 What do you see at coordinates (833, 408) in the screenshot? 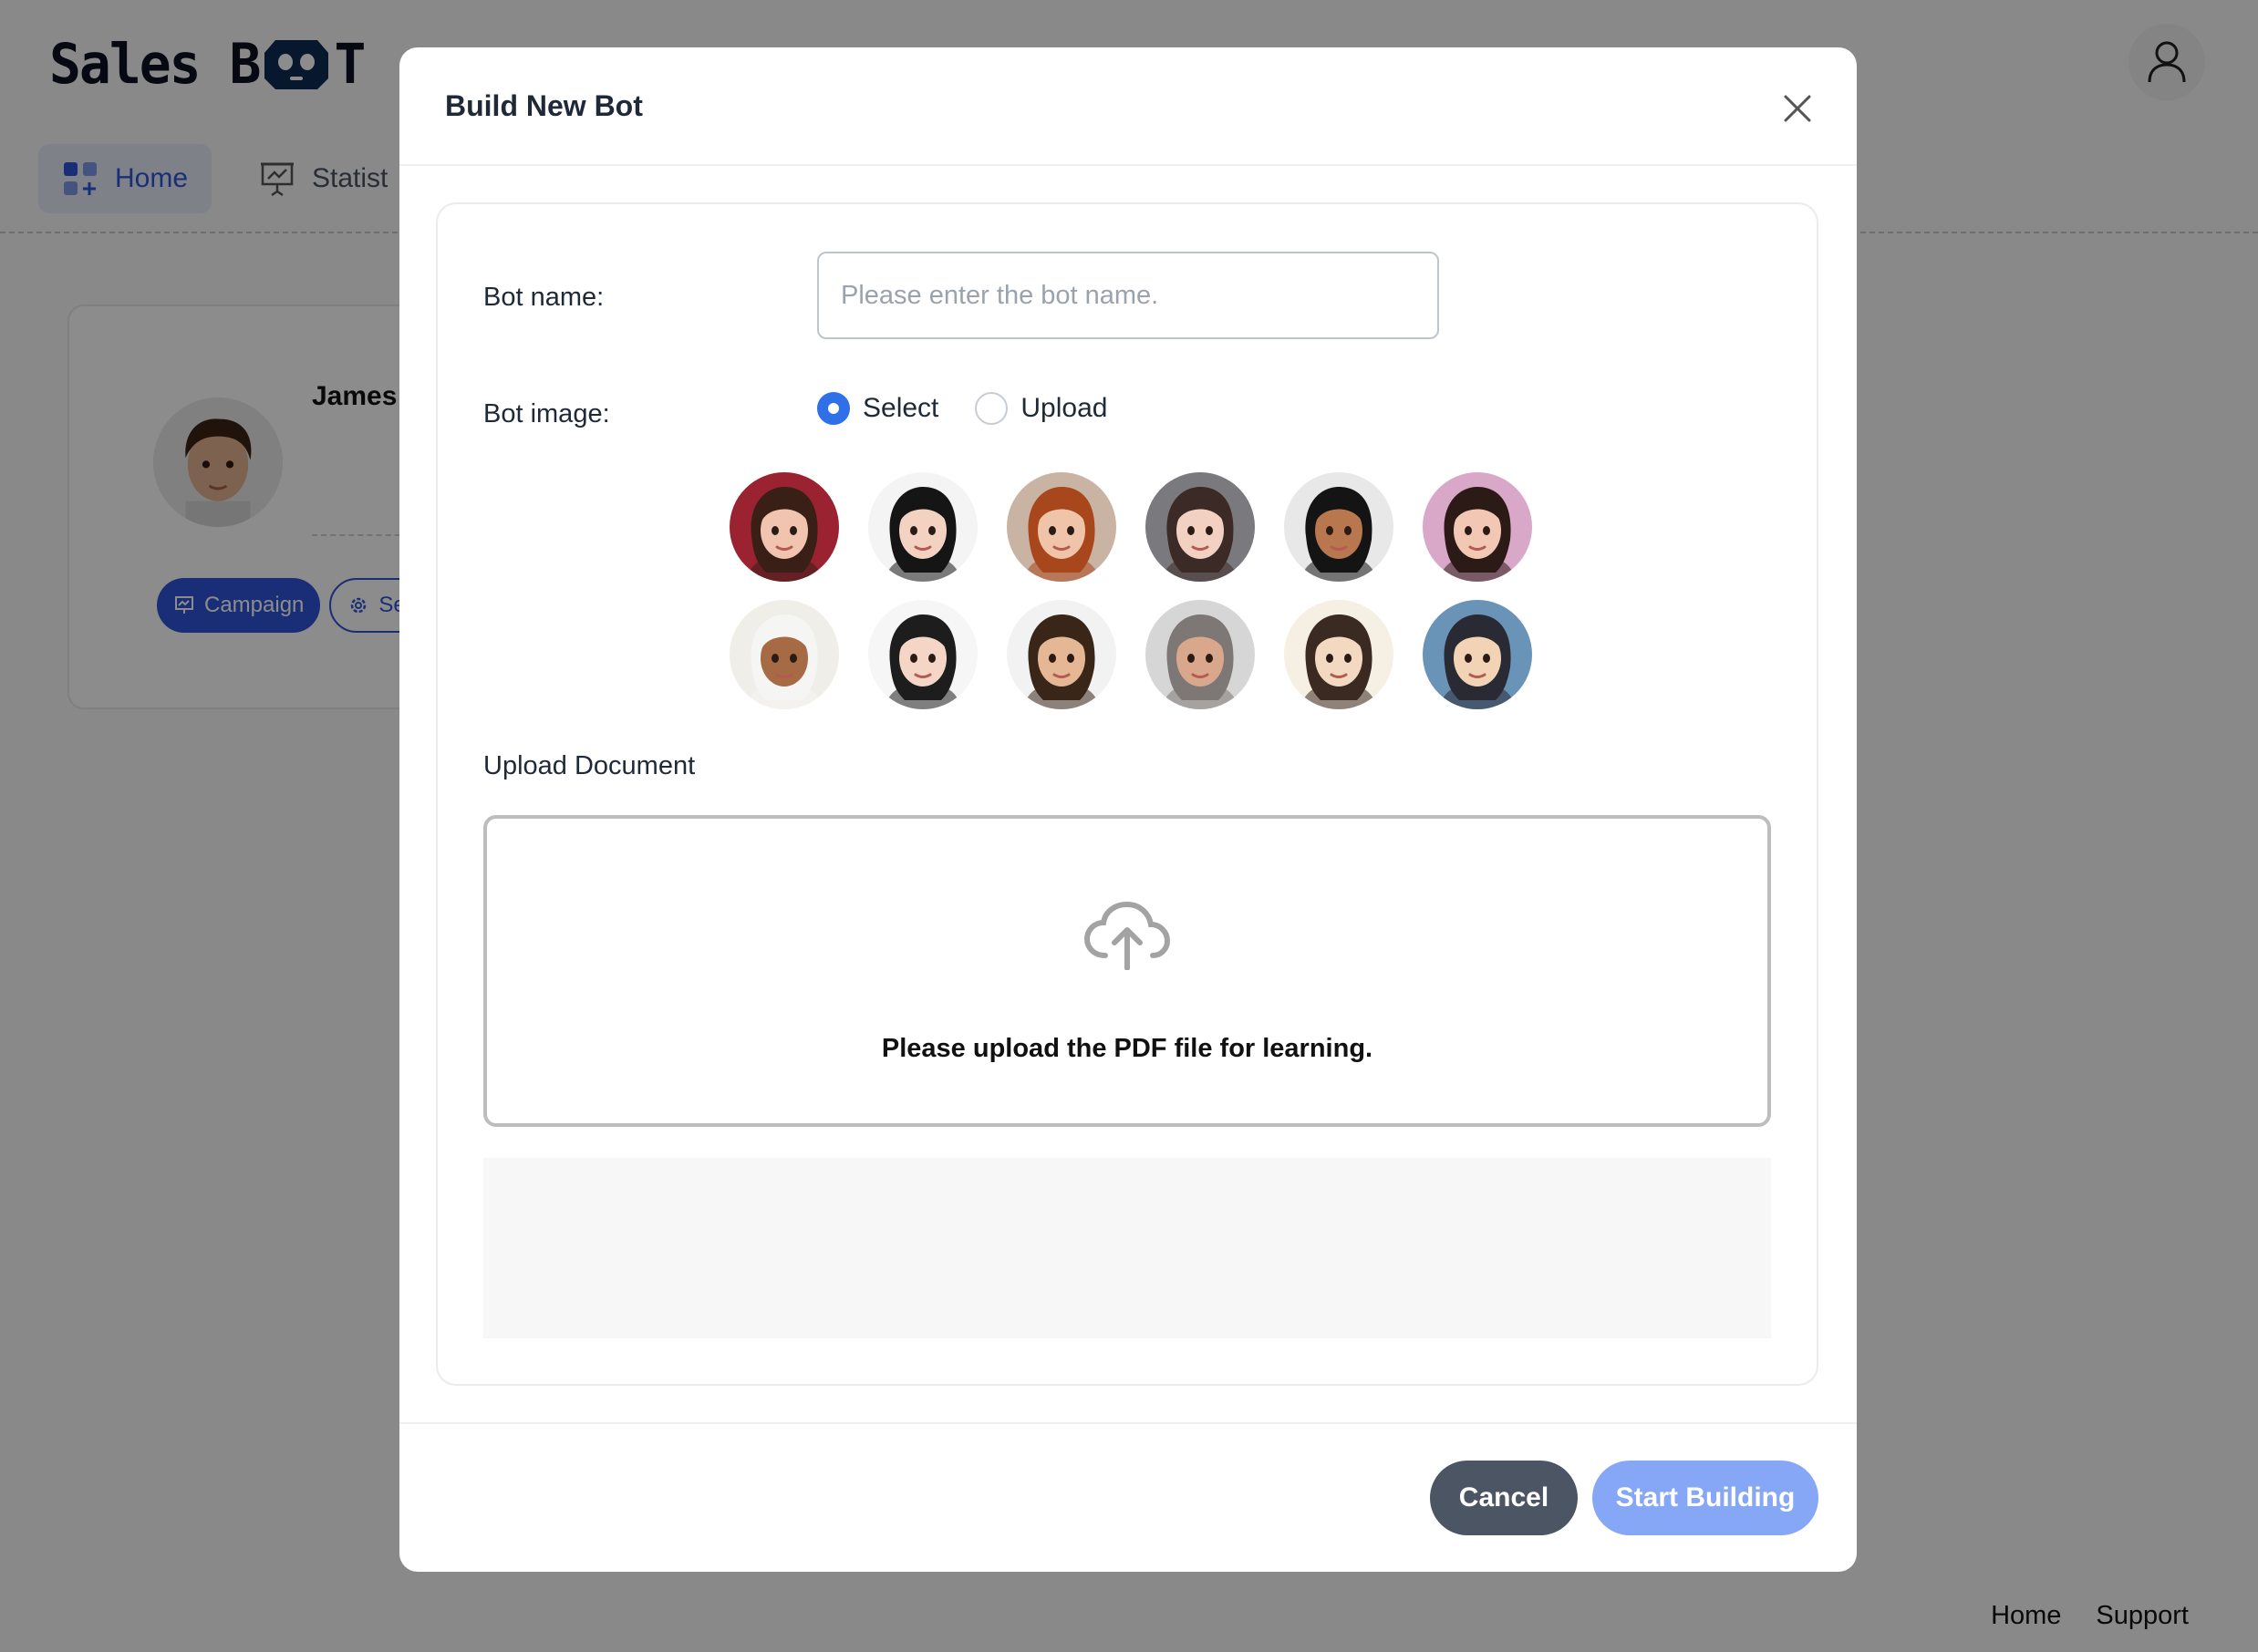
I see `radio-select-dot` at bounding box center [833, 408].